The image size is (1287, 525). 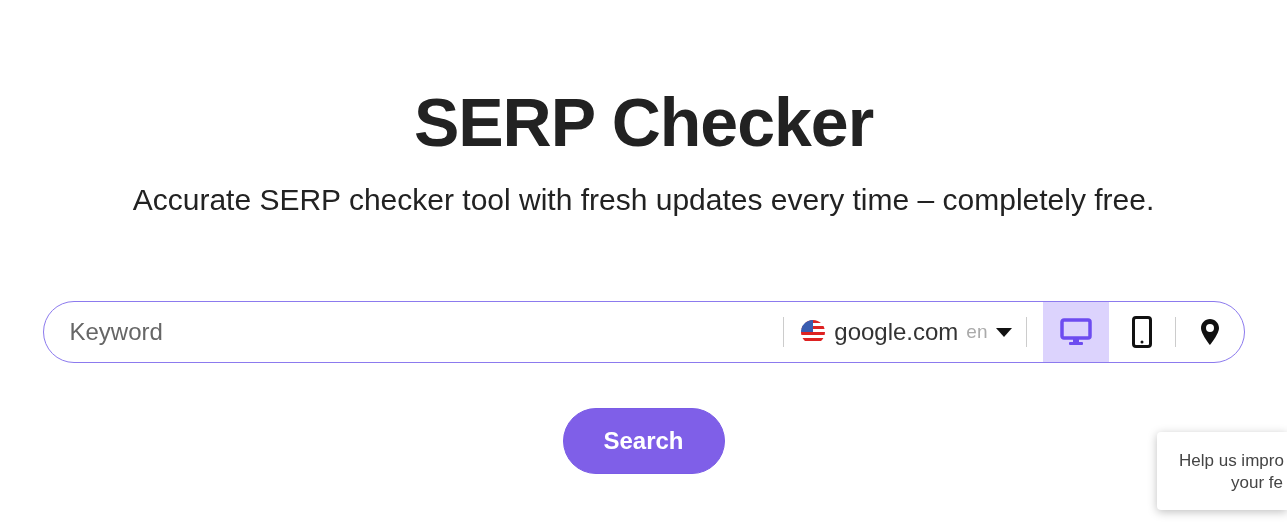 What do you see at coordinates (1209, 332) in the screenshot?
I see `location-pin-icon` at bounding box center [1209, 332].